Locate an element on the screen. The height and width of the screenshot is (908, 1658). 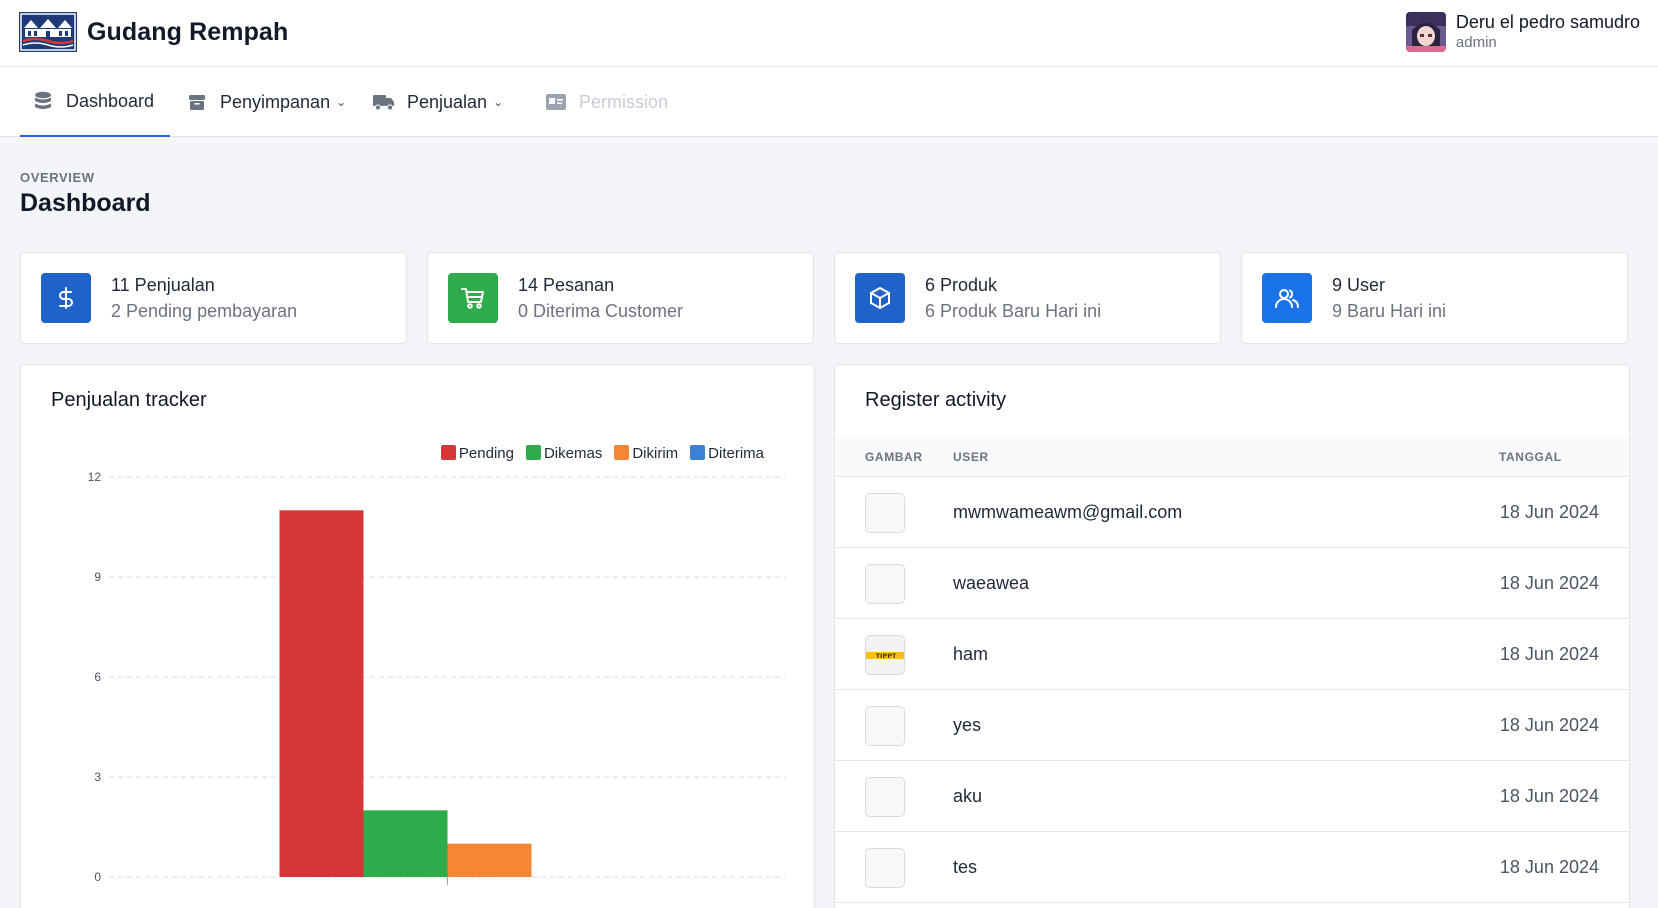
nav-dashboard: Dashboard is located at coordinates (95, 102).